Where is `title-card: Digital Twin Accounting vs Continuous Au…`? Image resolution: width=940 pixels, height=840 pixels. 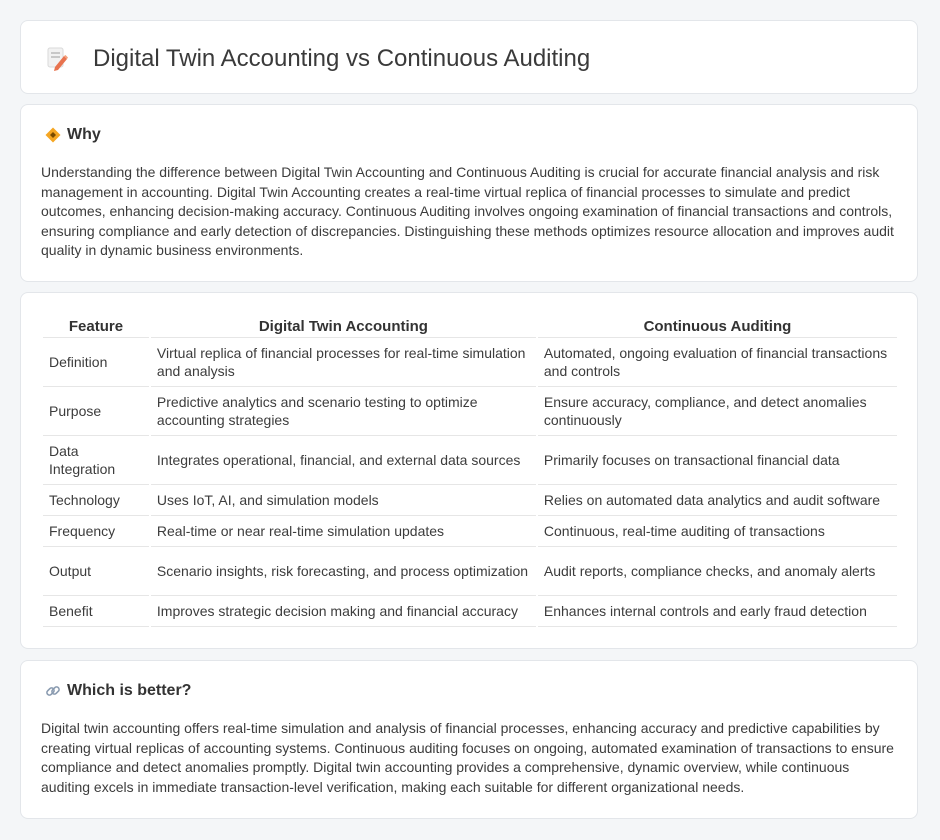 title-card: Digital Twin Accounting vs Continuous Au… is located at coordinates (469, 57).